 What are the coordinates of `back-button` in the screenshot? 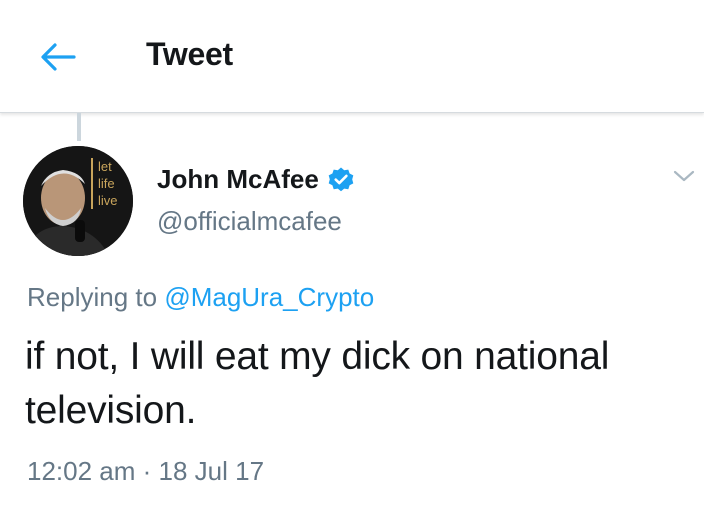 It's located at (58, 57).